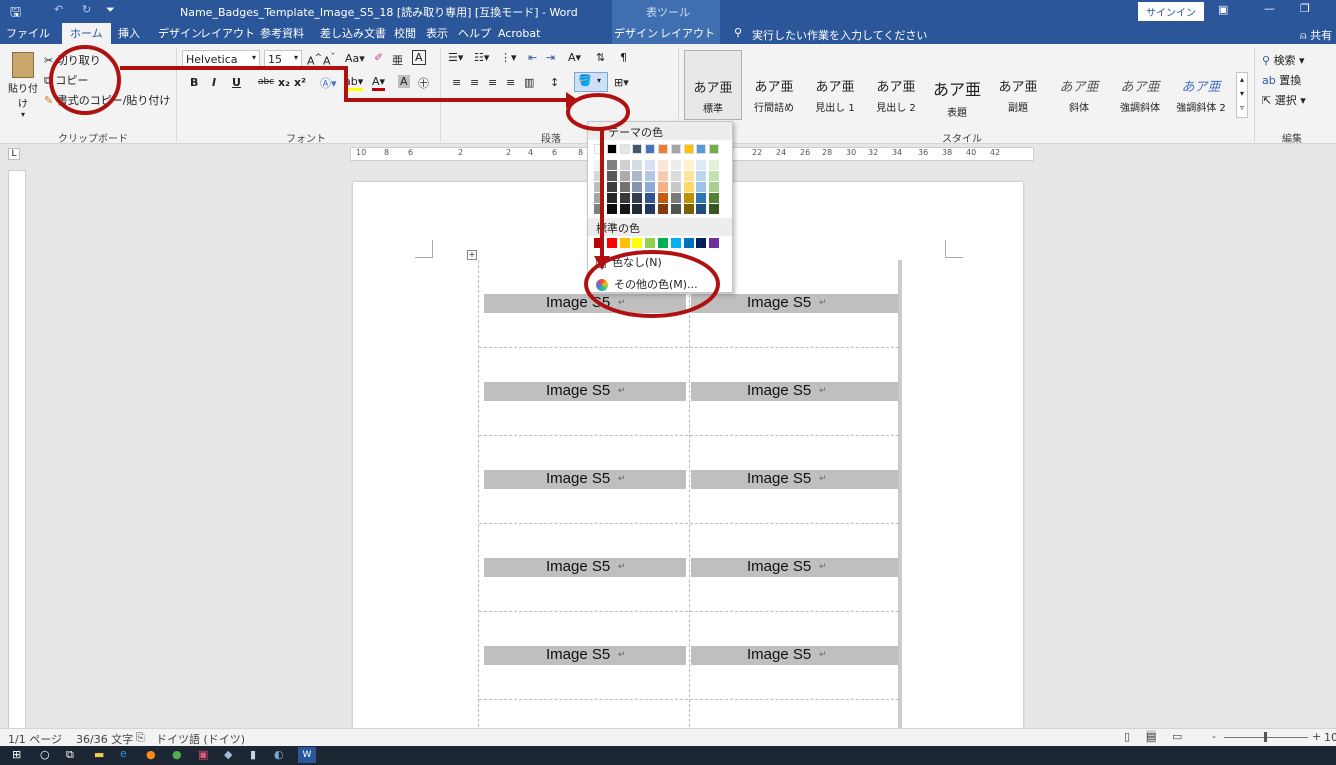 The height and width of the screenshot is (765, 1336). Describe the element at coordinates (397, 60) in the screenshot. I see `phonetic-guide-icon: 亜` at that location.